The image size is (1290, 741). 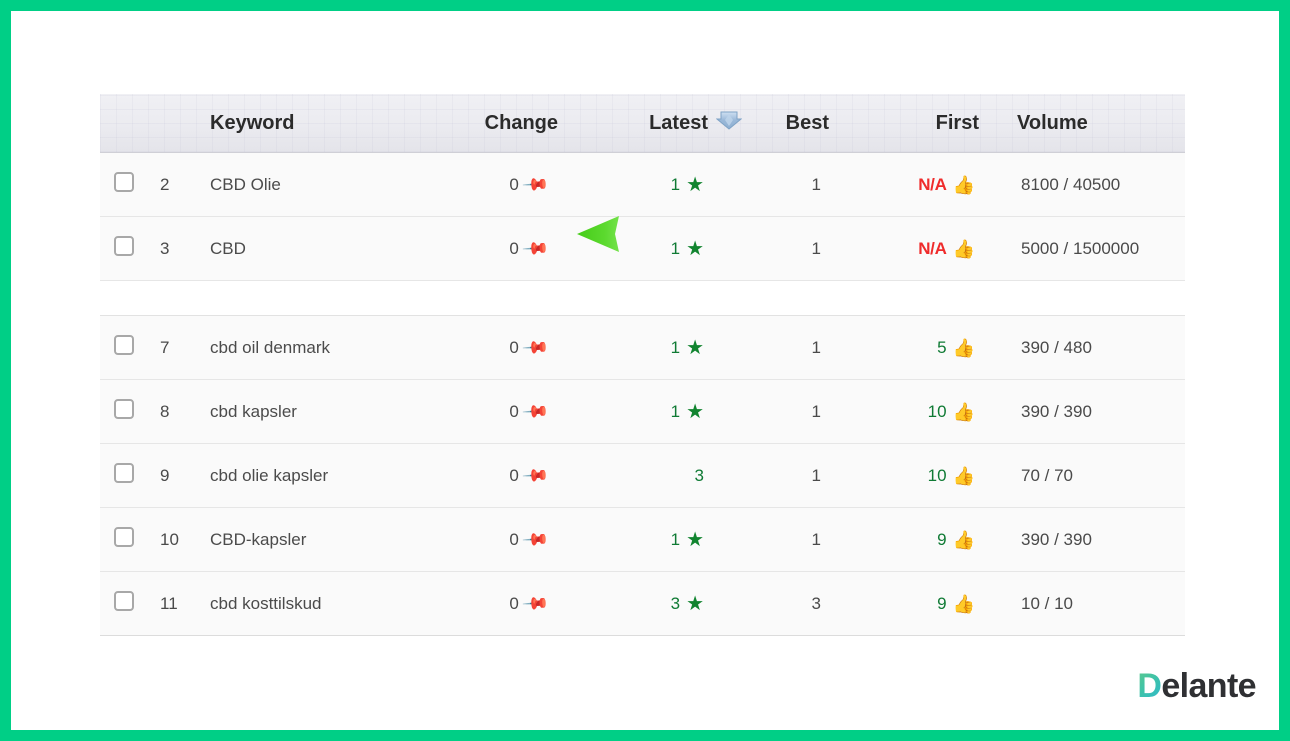 I want to click on row-index: 9, so click(x=165, y=475).